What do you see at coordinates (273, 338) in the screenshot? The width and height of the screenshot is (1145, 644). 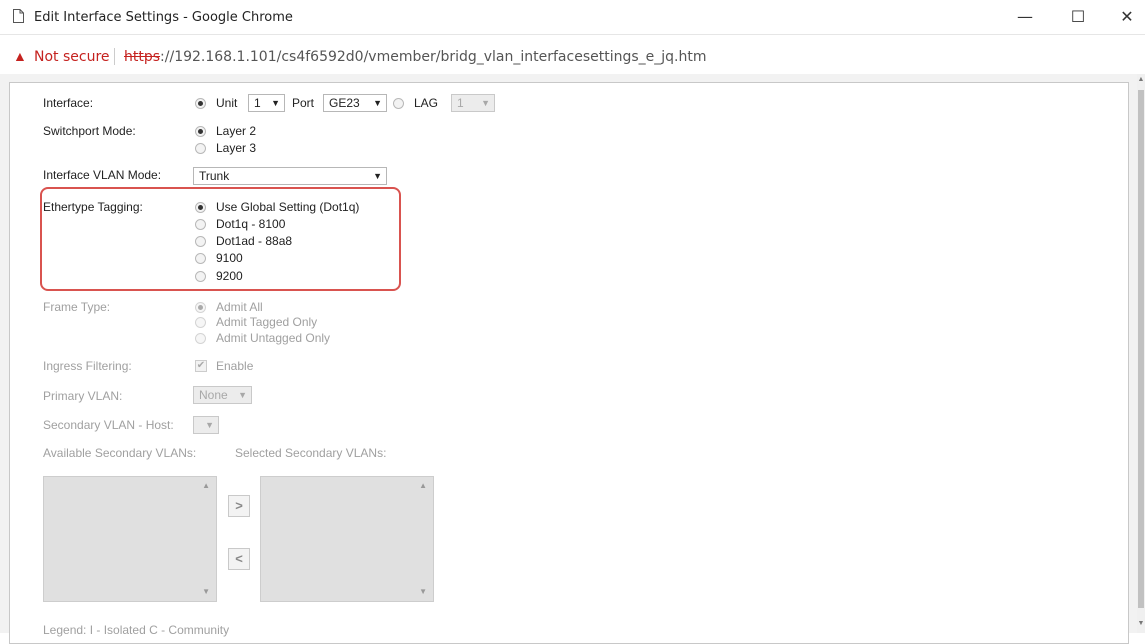 I see `admit-untagged-label: Admit Untagged Only` at bounding box center [273, 338].